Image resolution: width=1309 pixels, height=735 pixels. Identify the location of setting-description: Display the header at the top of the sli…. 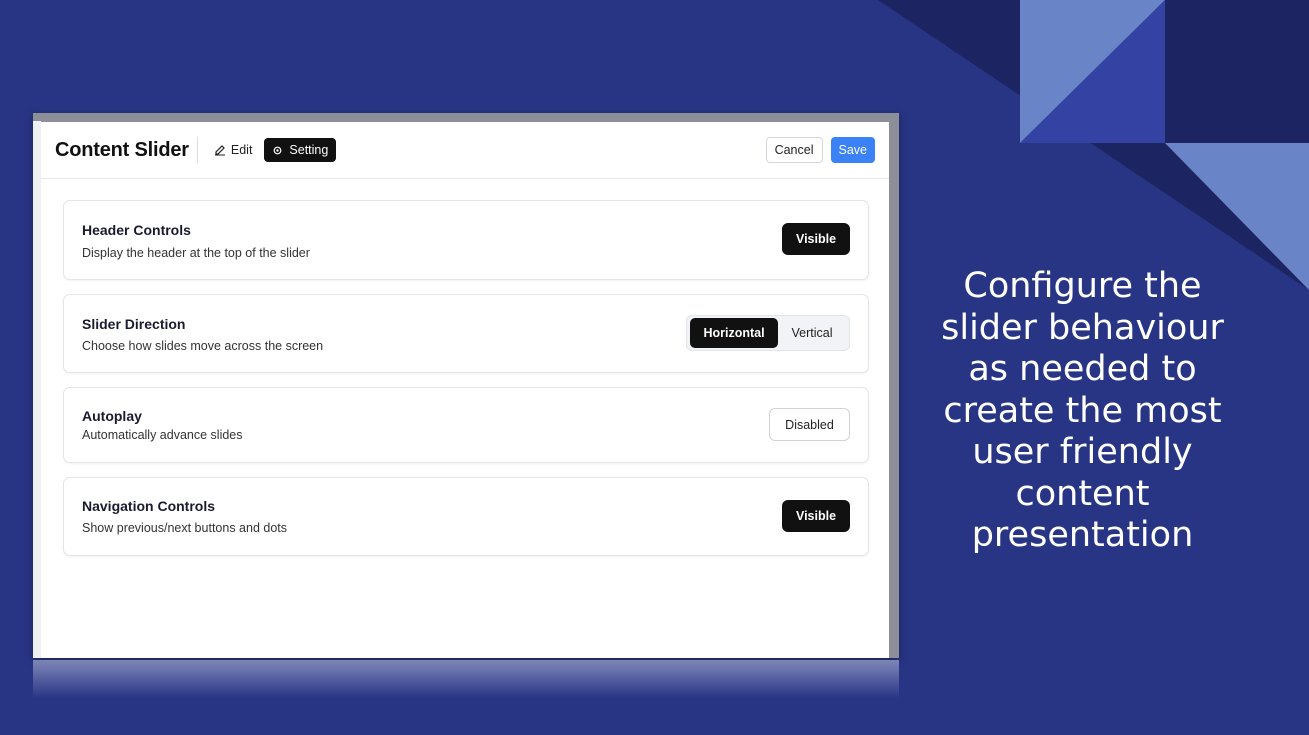
(196, 253).